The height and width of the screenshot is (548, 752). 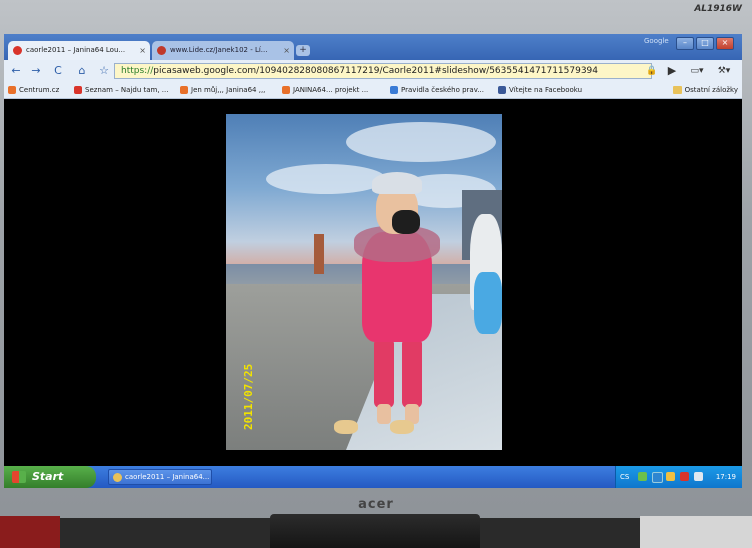 I want to click on bookmark-label: Vítejte na Facebooku, so click(x=546, y=90).